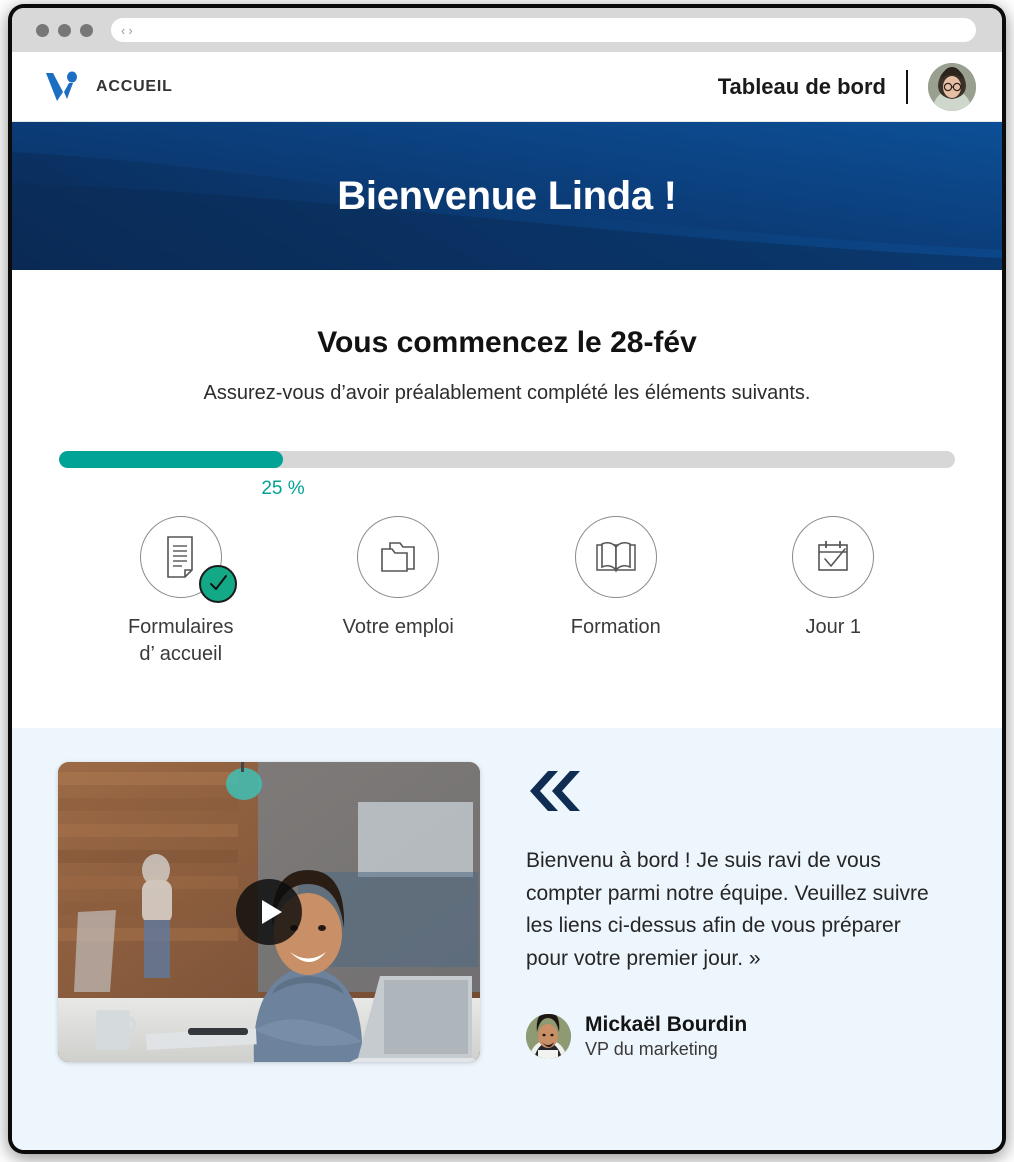  I want to click on app-header: ACCUEIL Tableau de bord, so click(507, 87).